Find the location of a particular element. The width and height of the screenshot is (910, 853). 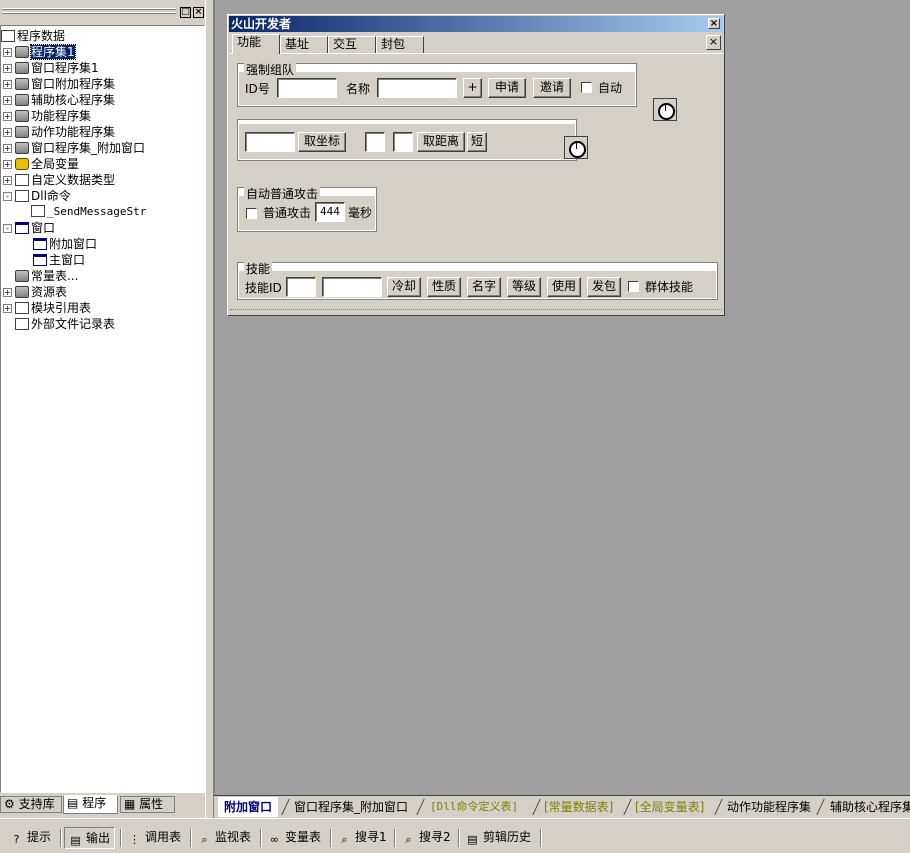

skill-id-label: 技能ID is located at coordinates (263, 288).